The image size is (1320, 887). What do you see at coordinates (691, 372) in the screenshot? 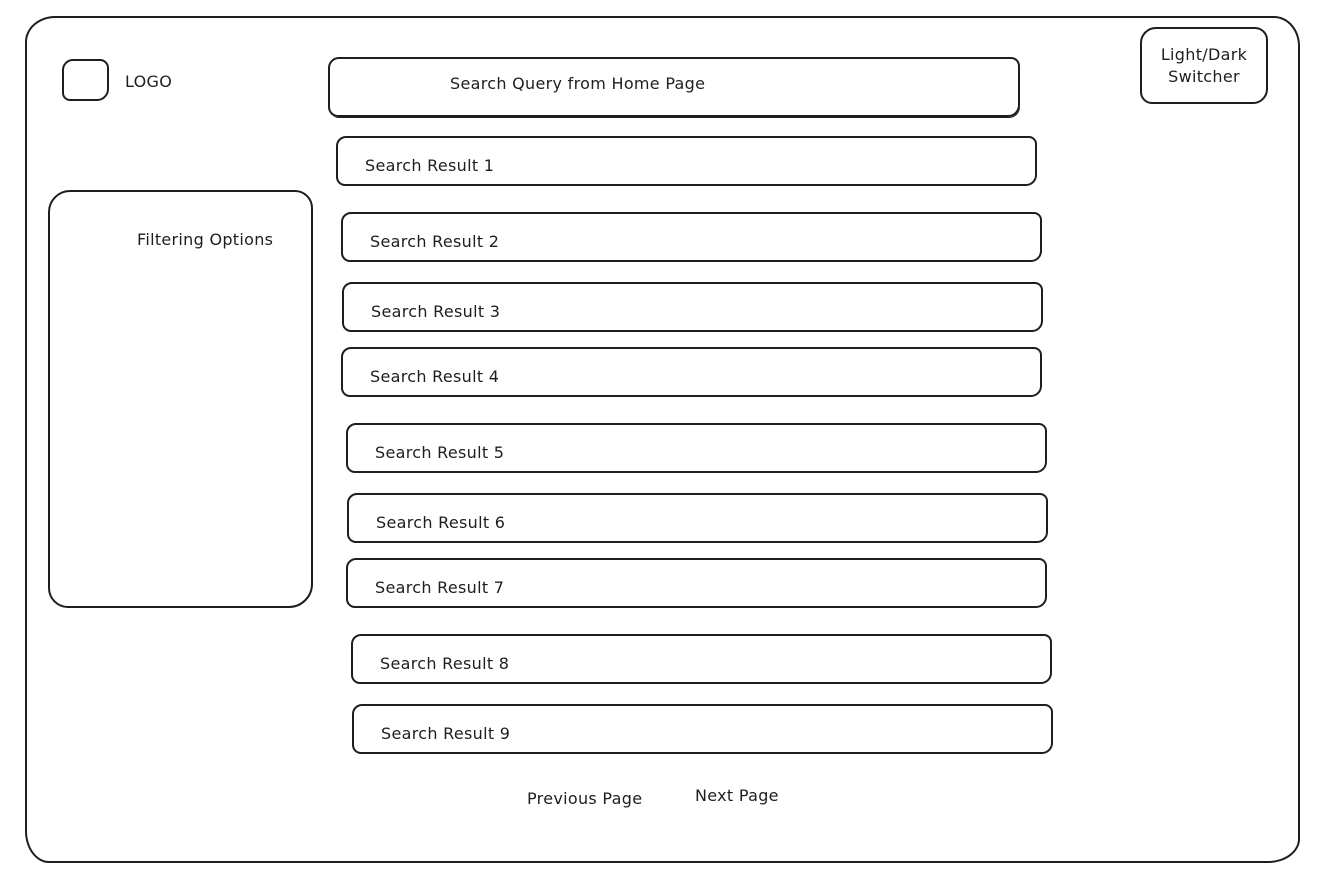
I see `search-result-4: Search Result 4` at bounding box center [691, 372].